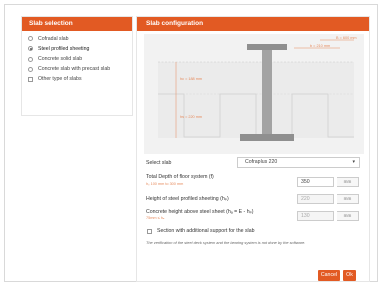 The height and width of the screenshot is (286, 382). I want to click on select-slab-row: Select slab Cofraplus 220 ▾, so click(254, 163).